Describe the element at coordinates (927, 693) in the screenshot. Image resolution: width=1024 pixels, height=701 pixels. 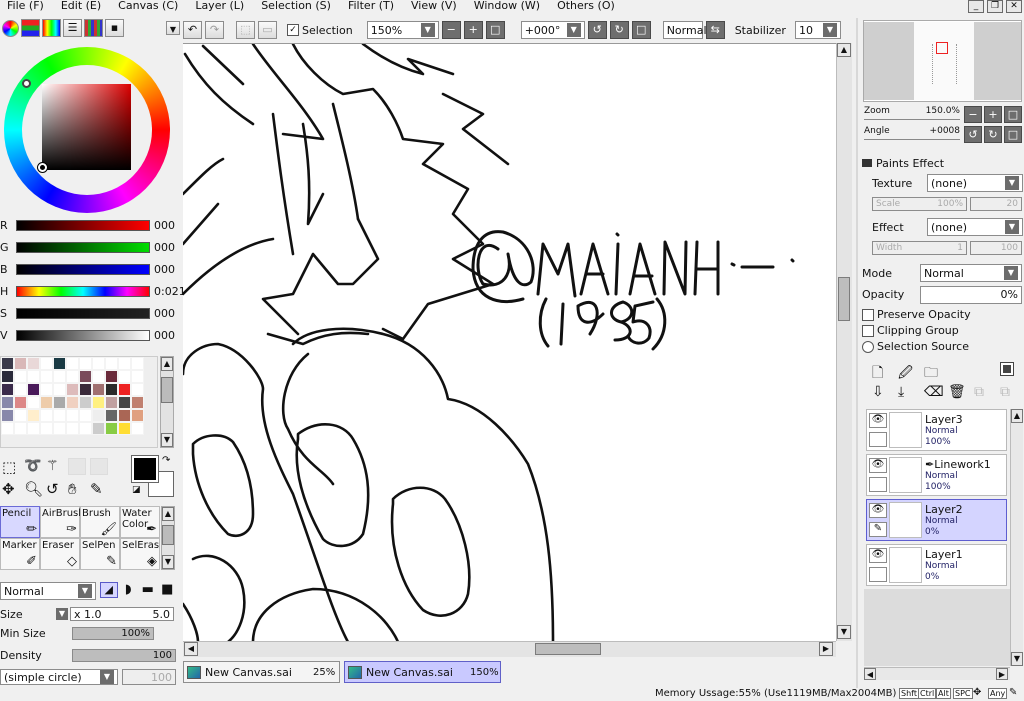
I see `ctrl-key-indicator: Ctrl` at that location.